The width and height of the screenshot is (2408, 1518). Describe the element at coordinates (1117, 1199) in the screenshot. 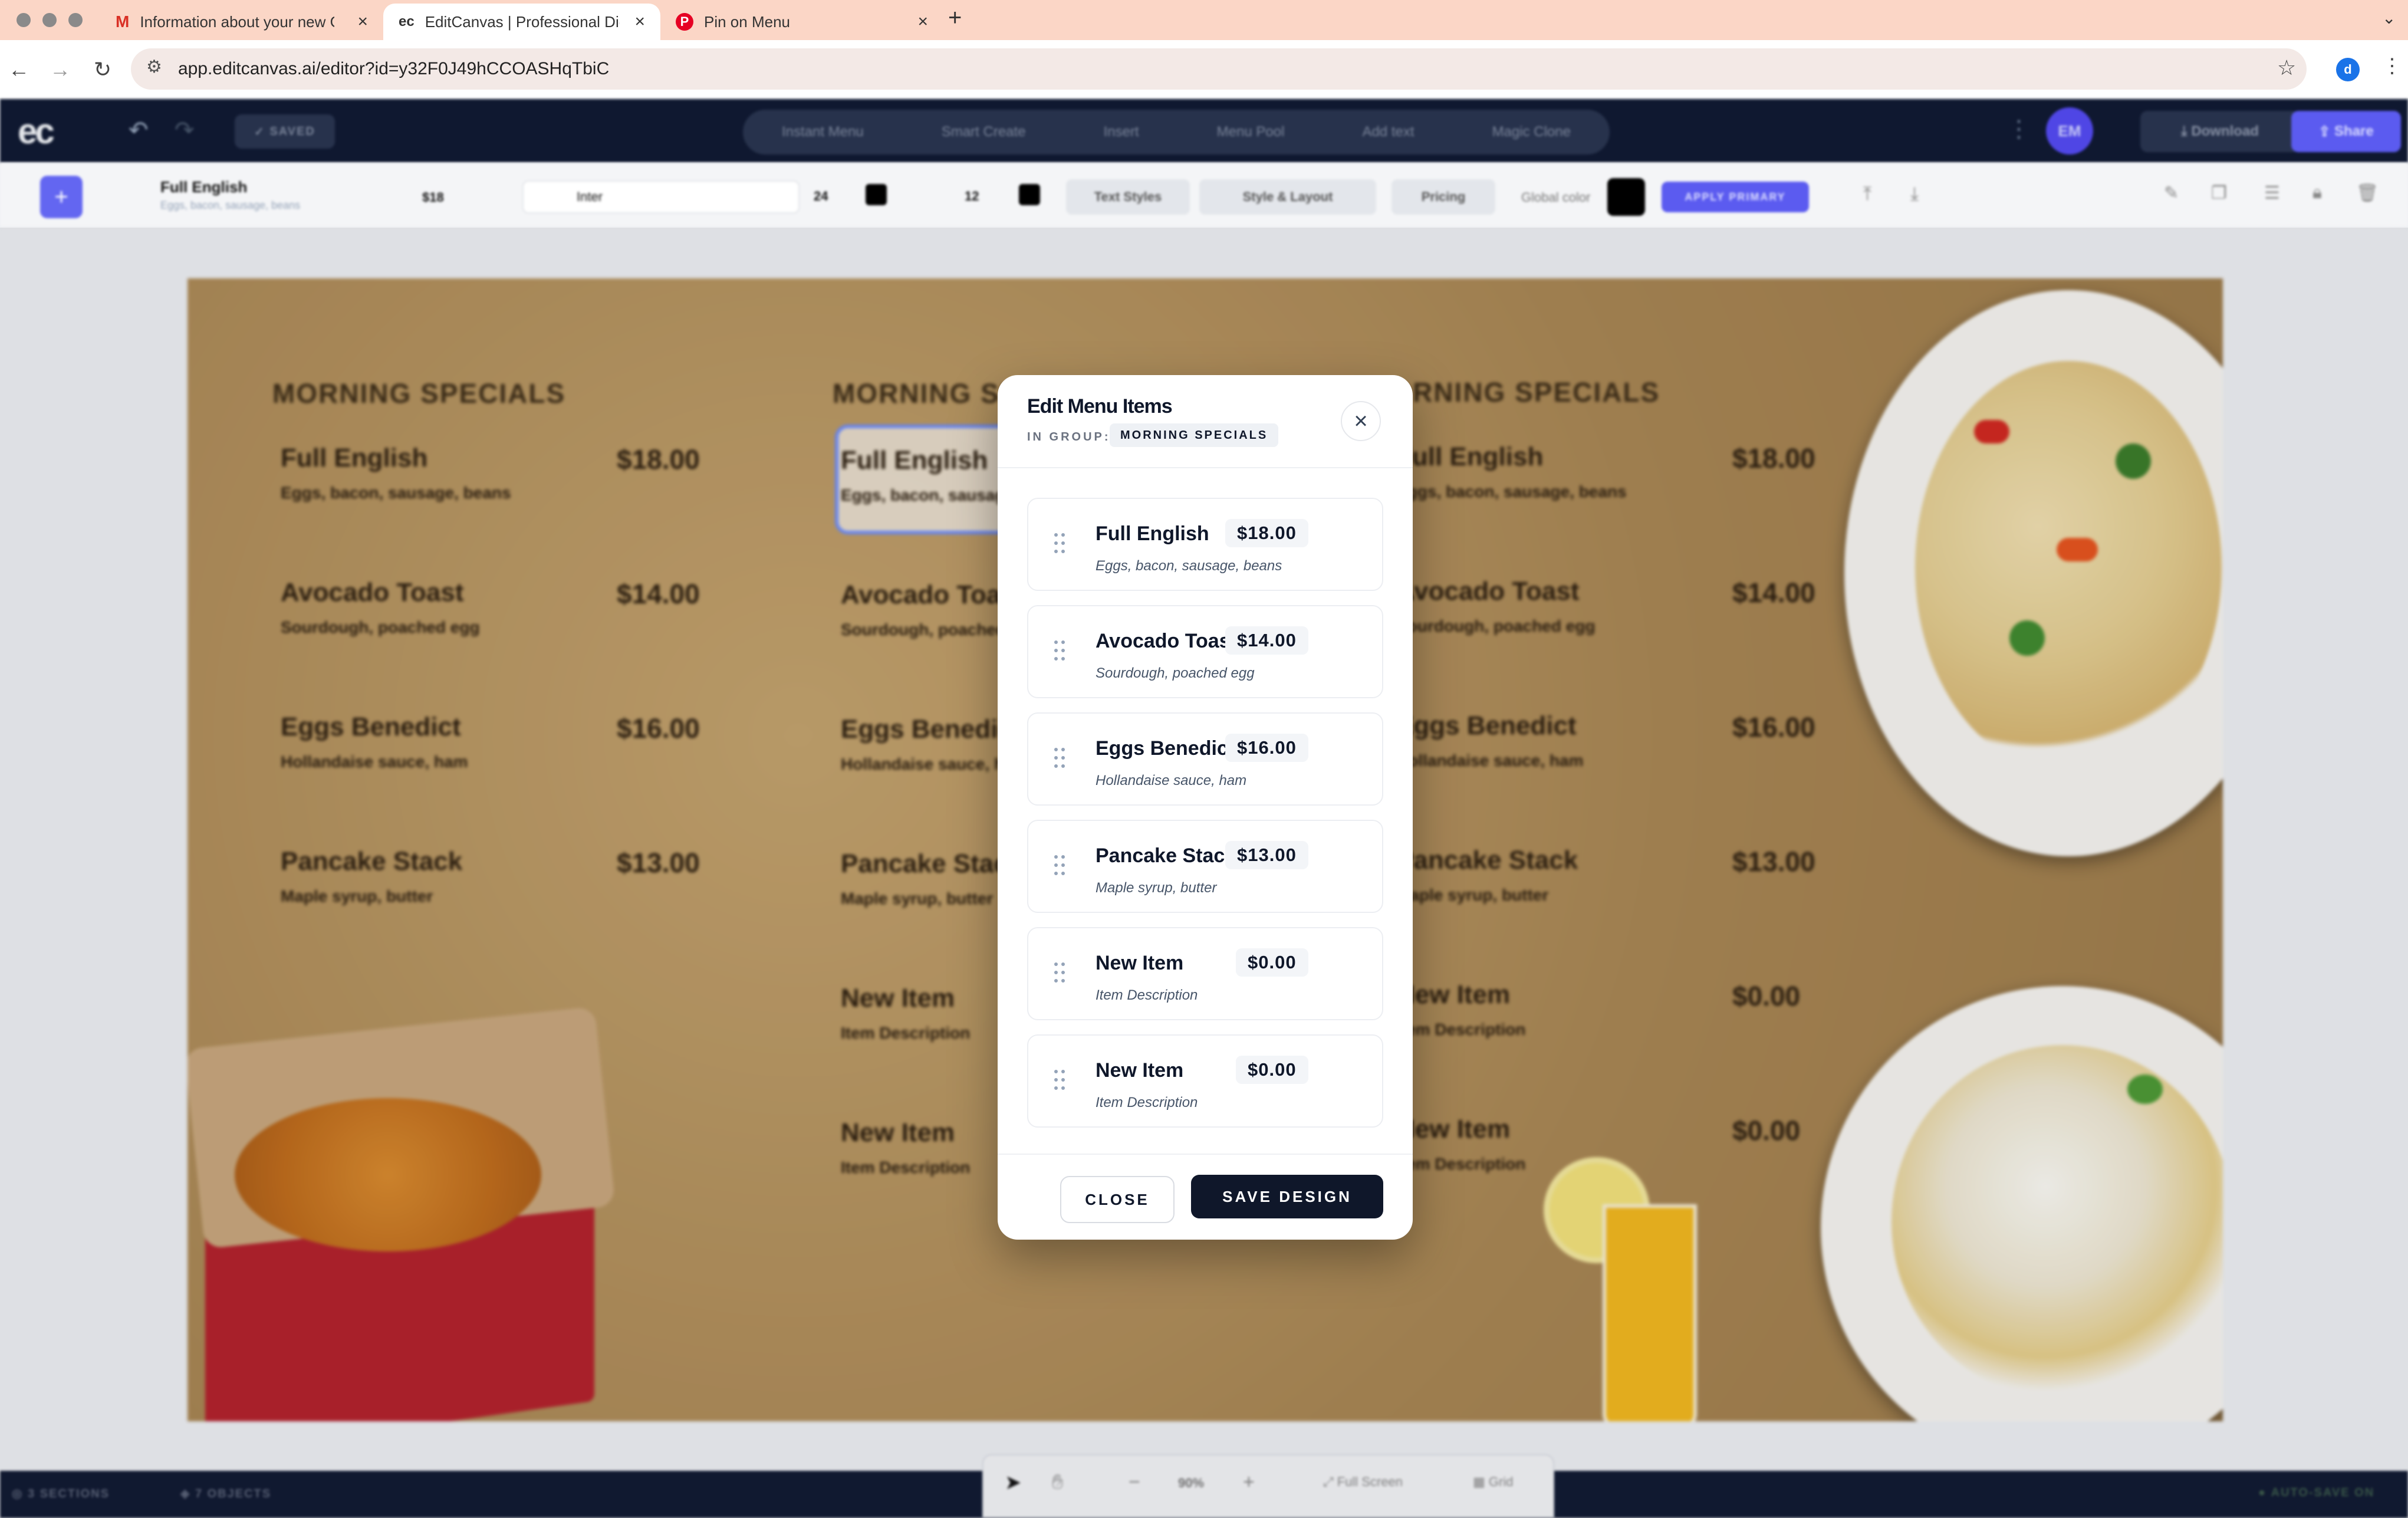

I see `close-button: CLOSE` at that location.